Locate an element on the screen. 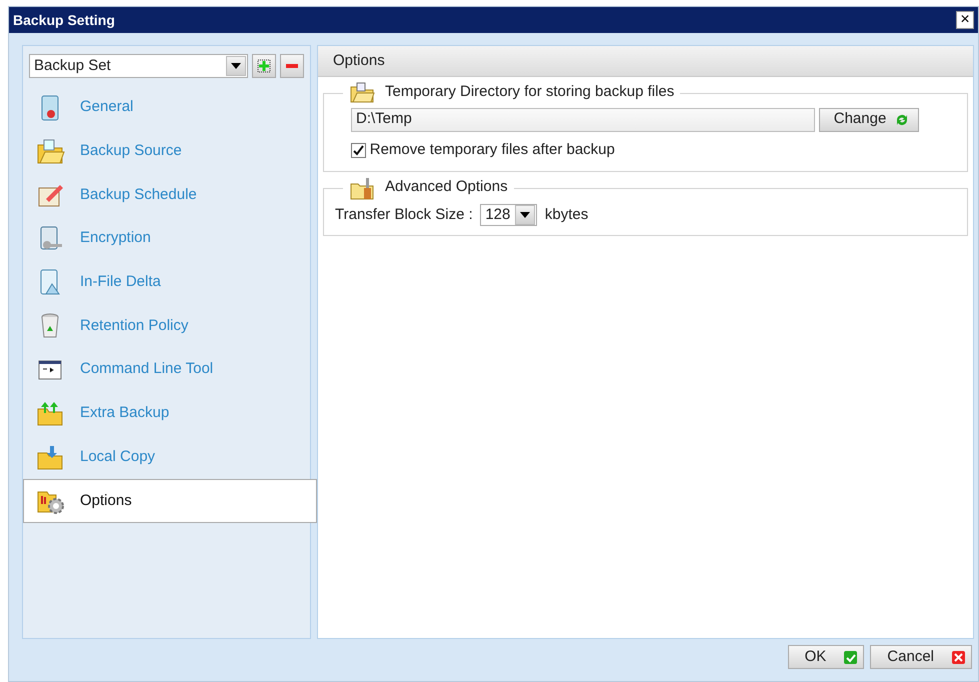  unit-label: kbytes is located at coordinates (566, 214).